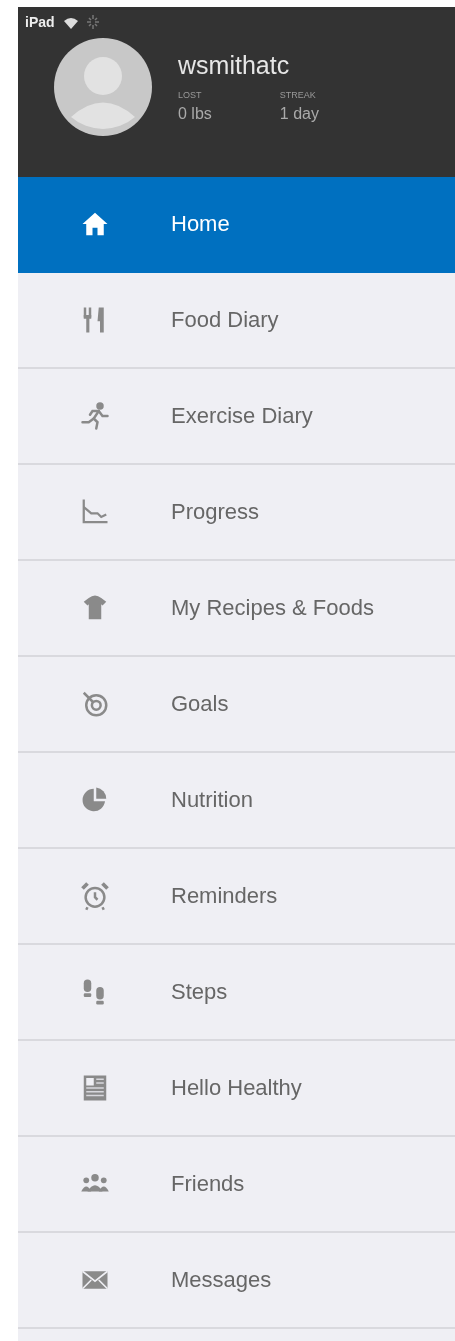 The image size is (455, 1341). What do you see at coordinates (298, 95) in the screenshot?
I see `stat-label: STREAK` at bounding box center [298, 95].